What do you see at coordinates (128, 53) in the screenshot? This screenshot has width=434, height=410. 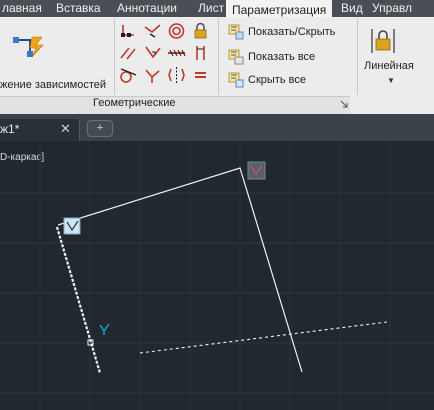 I see `parallel-icon` at bounding box center [128, 53].